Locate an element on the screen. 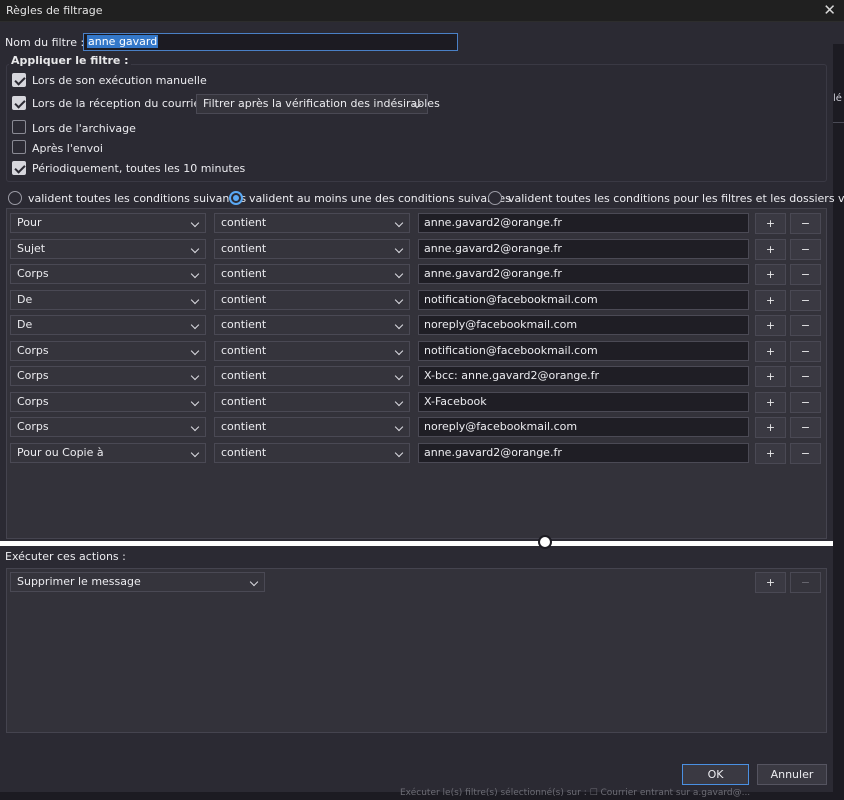 The height and width of the screenshot is (800, 844). pane-splitter is located at coordinates (416, 543).